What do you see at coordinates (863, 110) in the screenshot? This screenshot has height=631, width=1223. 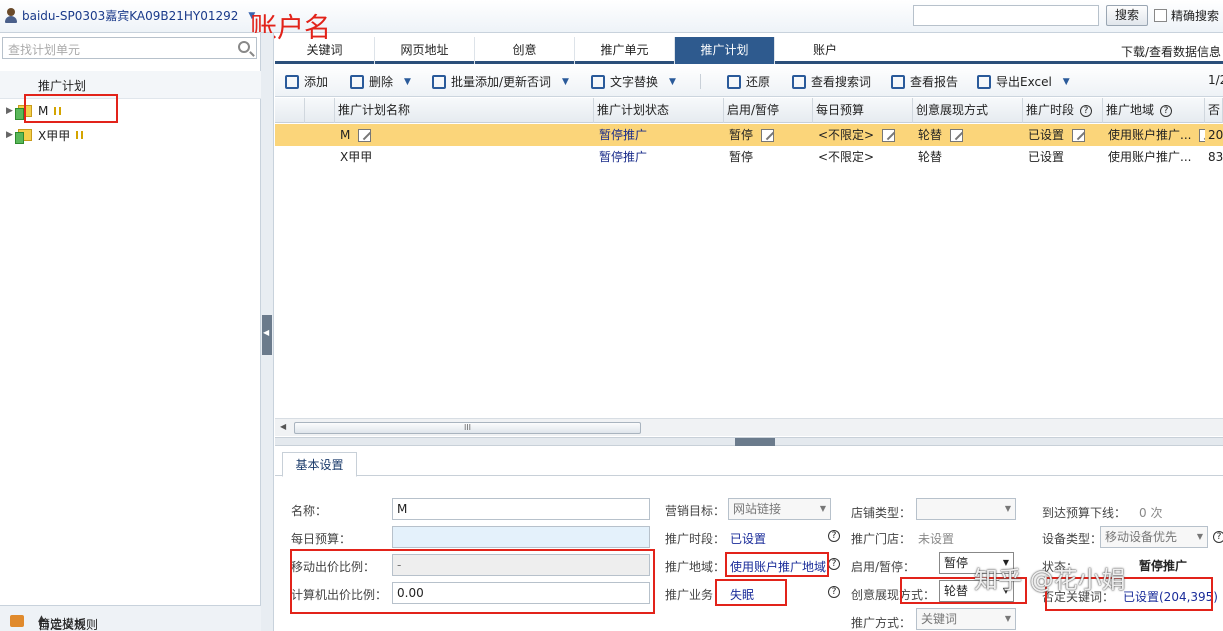 I see `column-budget: 每日预算` at bounding box center [863, 110].